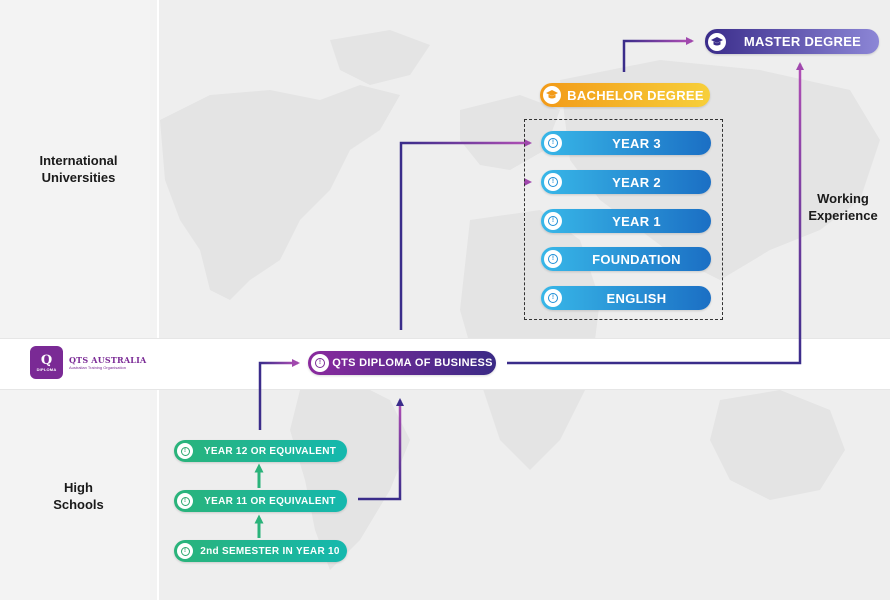  I want to click on step-year11: ! YEAR 11 OR EQUIVALENT, so click(260, 501).